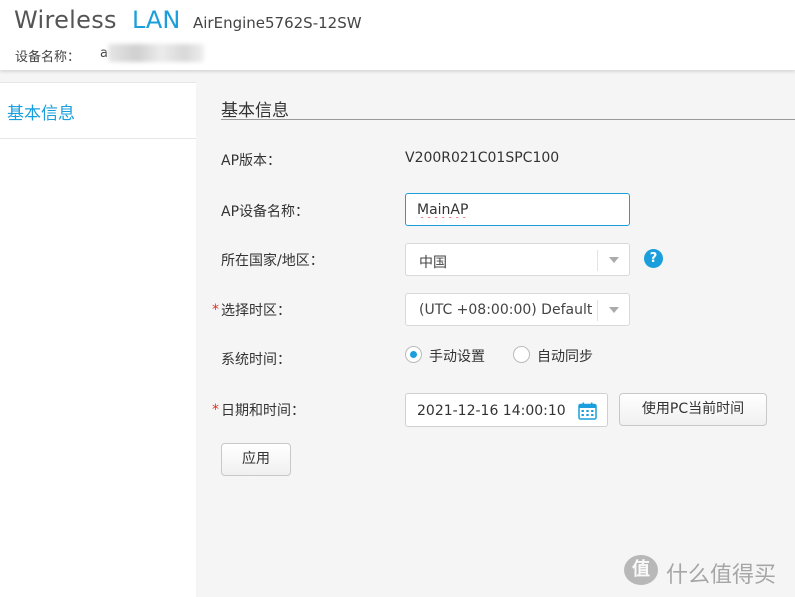  Describe the element at coordinates (413, 354) in the screenshot. I see `radio-manual` at that location.